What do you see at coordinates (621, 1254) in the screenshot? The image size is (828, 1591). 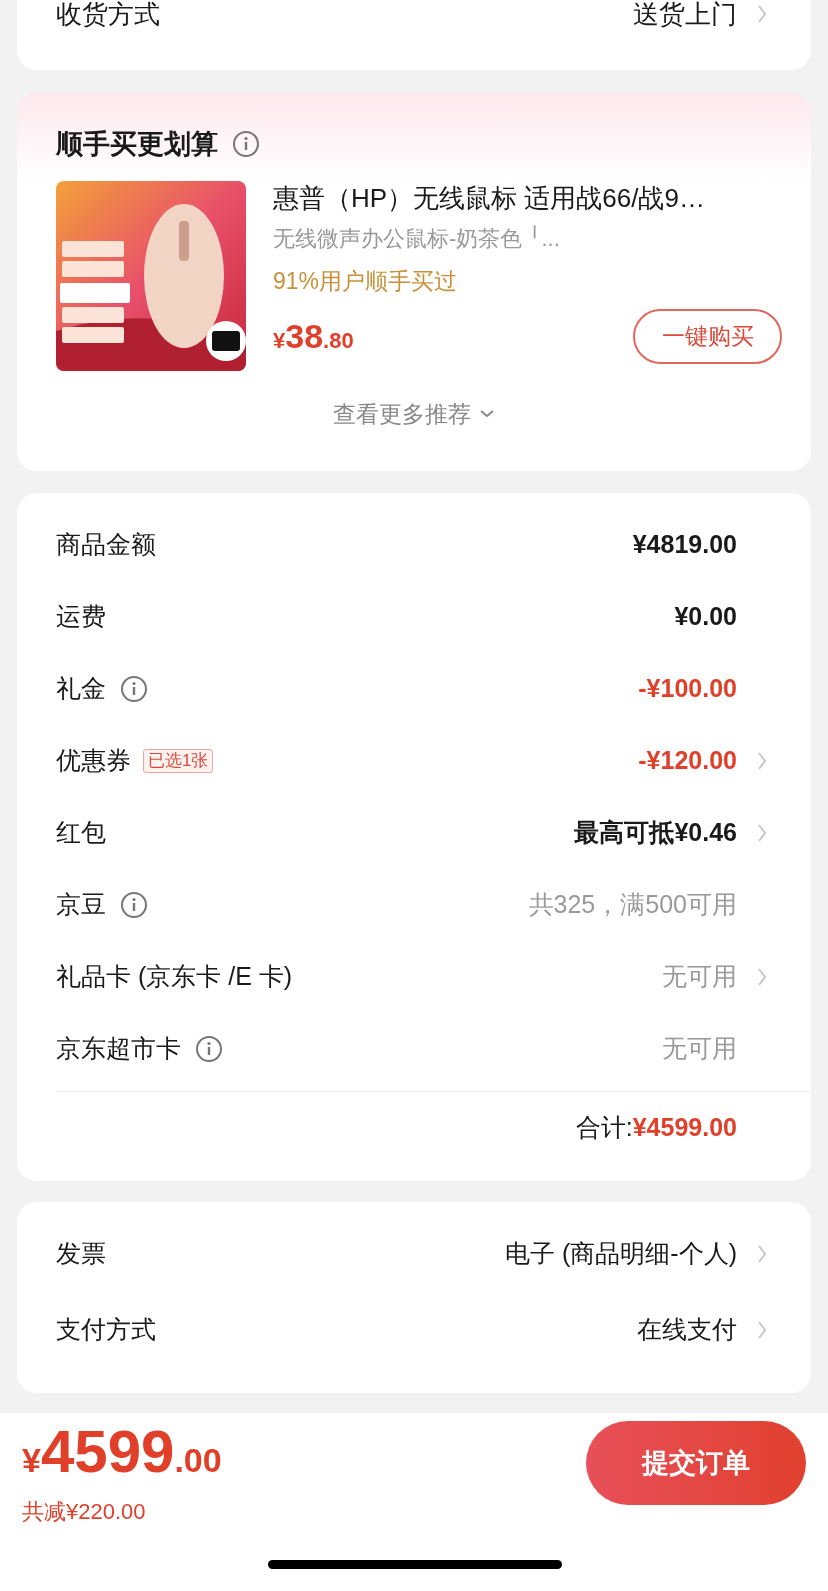 I see `row-value: 电子 (商品明细-个人)` at bounding box center [621, 1254].